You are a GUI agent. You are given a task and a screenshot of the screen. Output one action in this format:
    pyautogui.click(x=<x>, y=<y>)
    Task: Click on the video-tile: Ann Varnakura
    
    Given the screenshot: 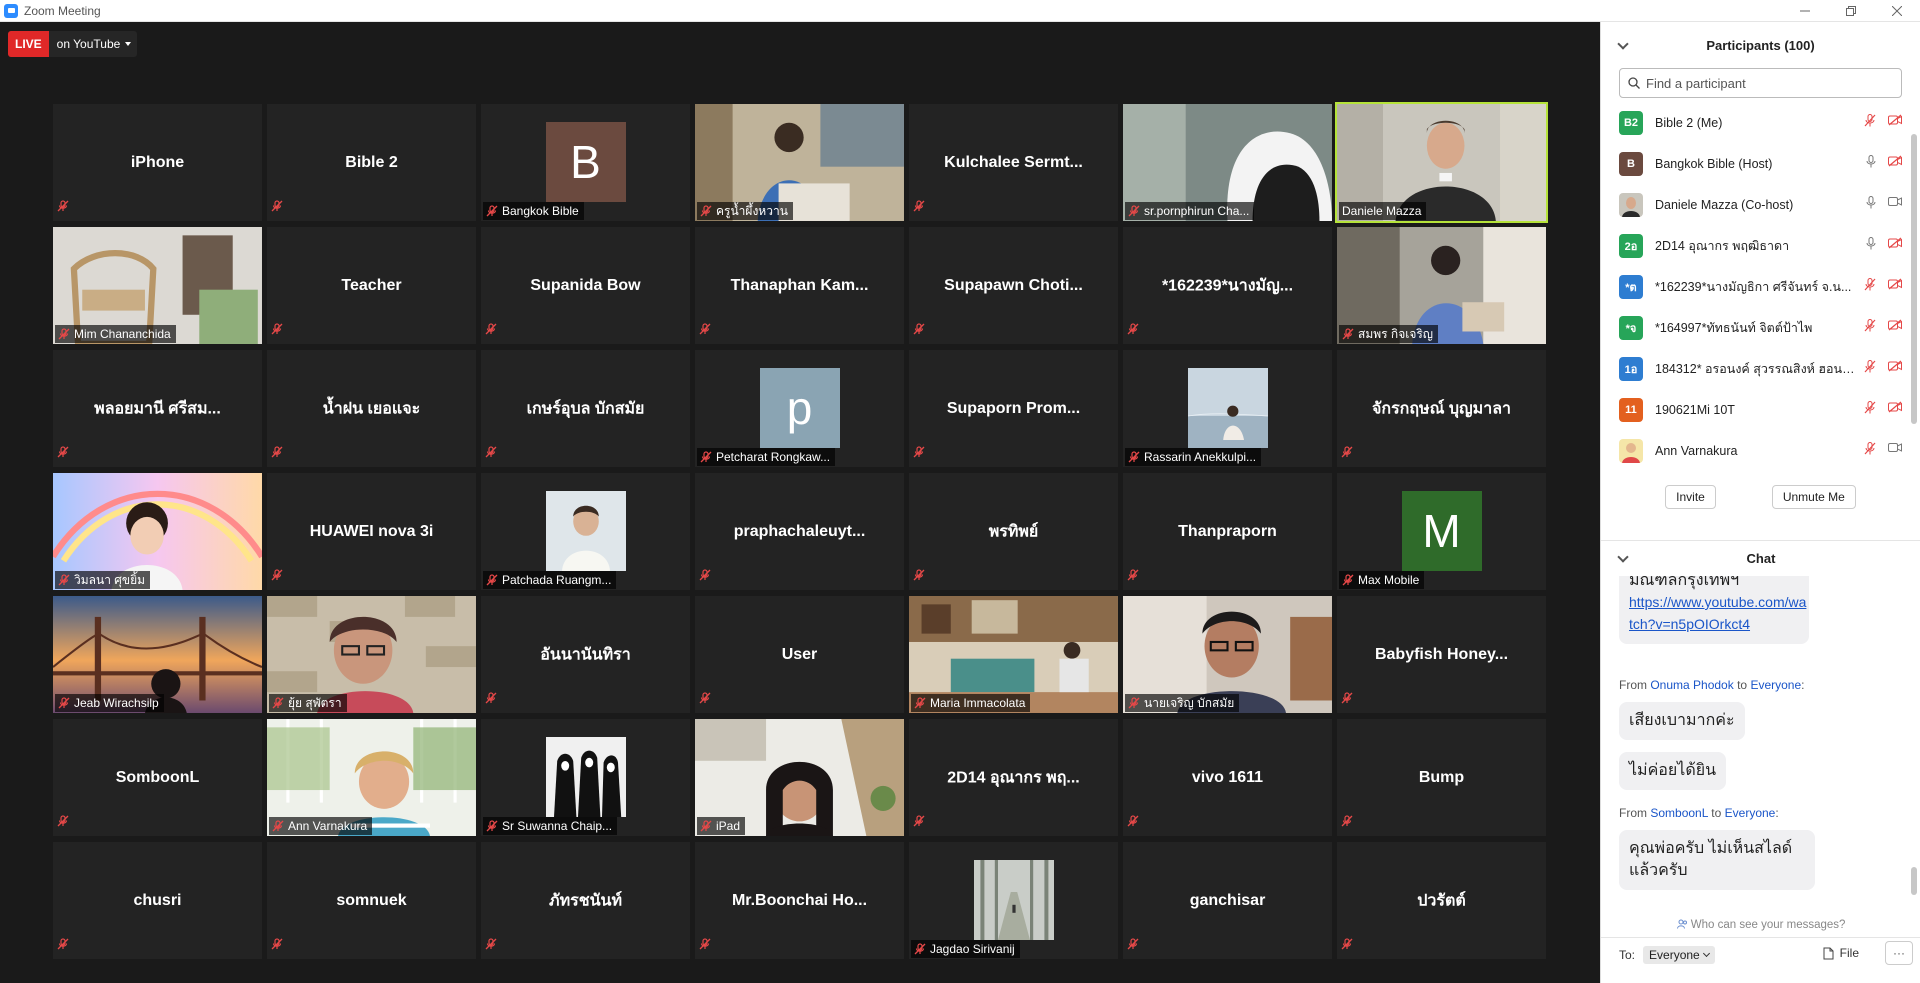 What is the action you would take?
    pyautogui.click(x=371, y=777)
    